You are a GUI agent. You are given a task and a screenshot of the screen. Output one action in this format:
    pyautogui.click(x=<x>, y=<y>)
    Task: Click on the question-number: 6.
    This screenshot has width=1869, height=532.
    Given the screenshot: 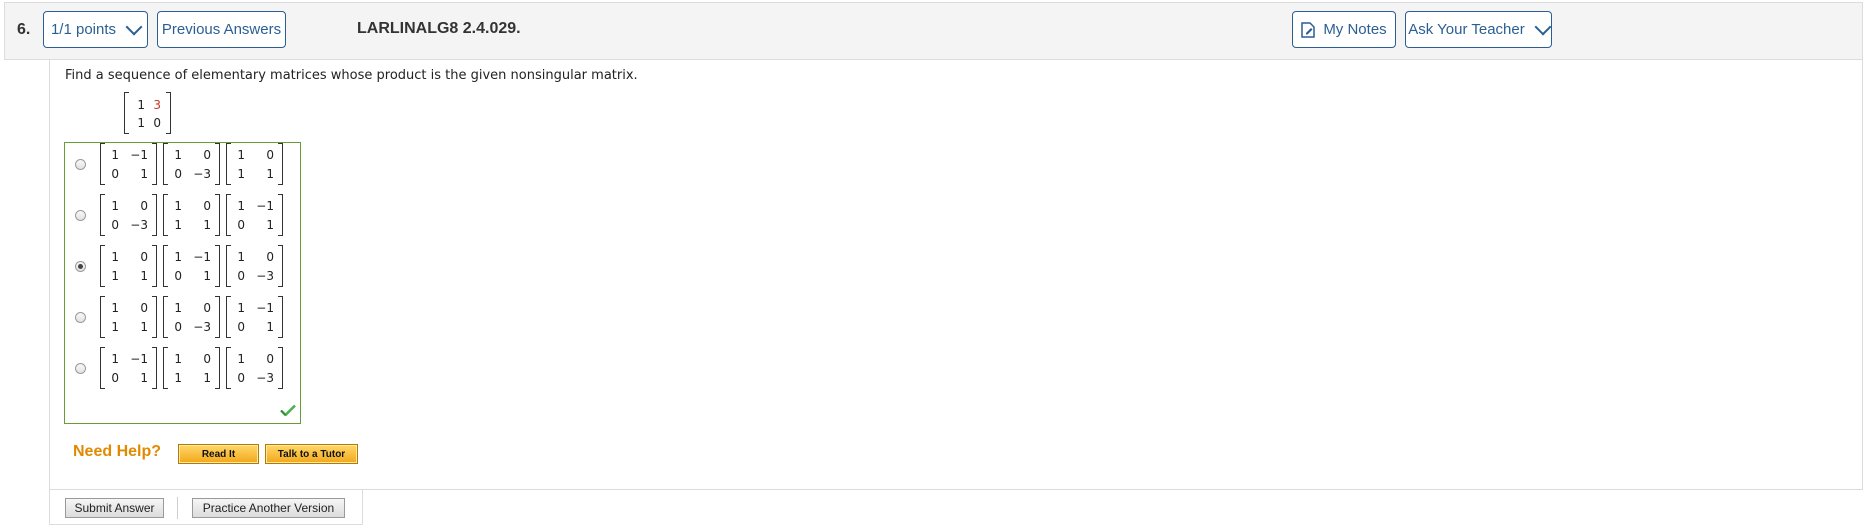 What is the action you would take?
    pyautogui.click(x=24, y=29)
    